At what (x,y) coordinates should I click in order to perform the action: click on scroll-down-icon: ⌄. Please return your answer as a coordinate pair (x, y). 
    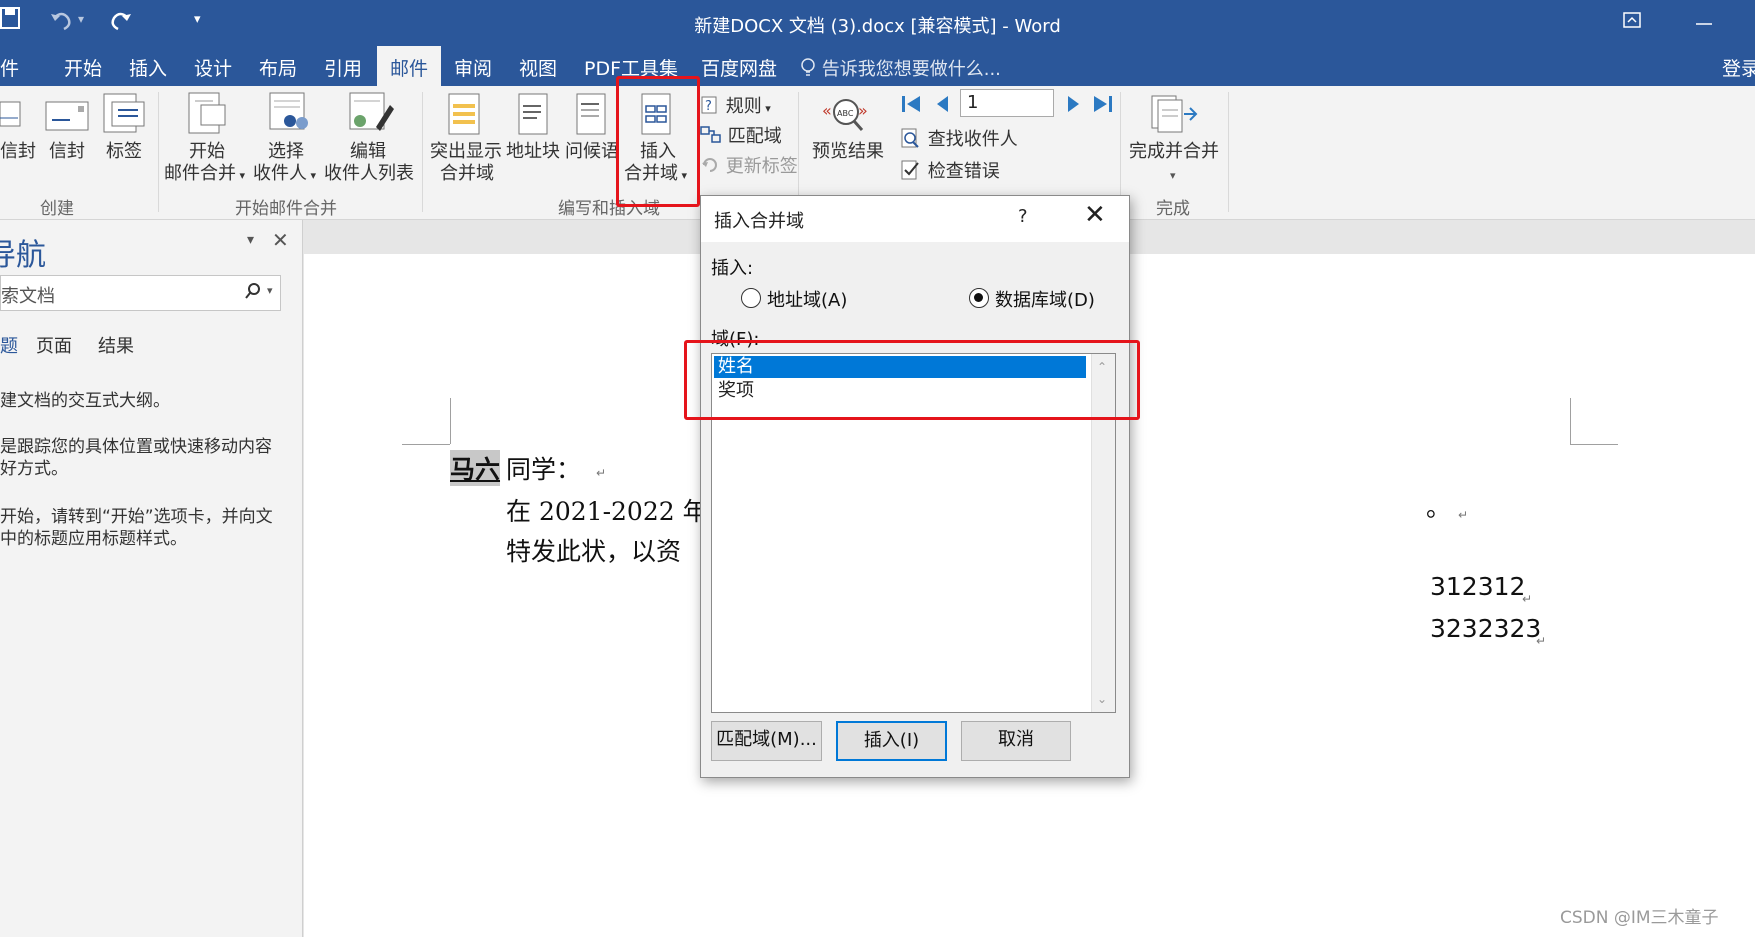
    Looking at the image, I should click on (1102, 699).